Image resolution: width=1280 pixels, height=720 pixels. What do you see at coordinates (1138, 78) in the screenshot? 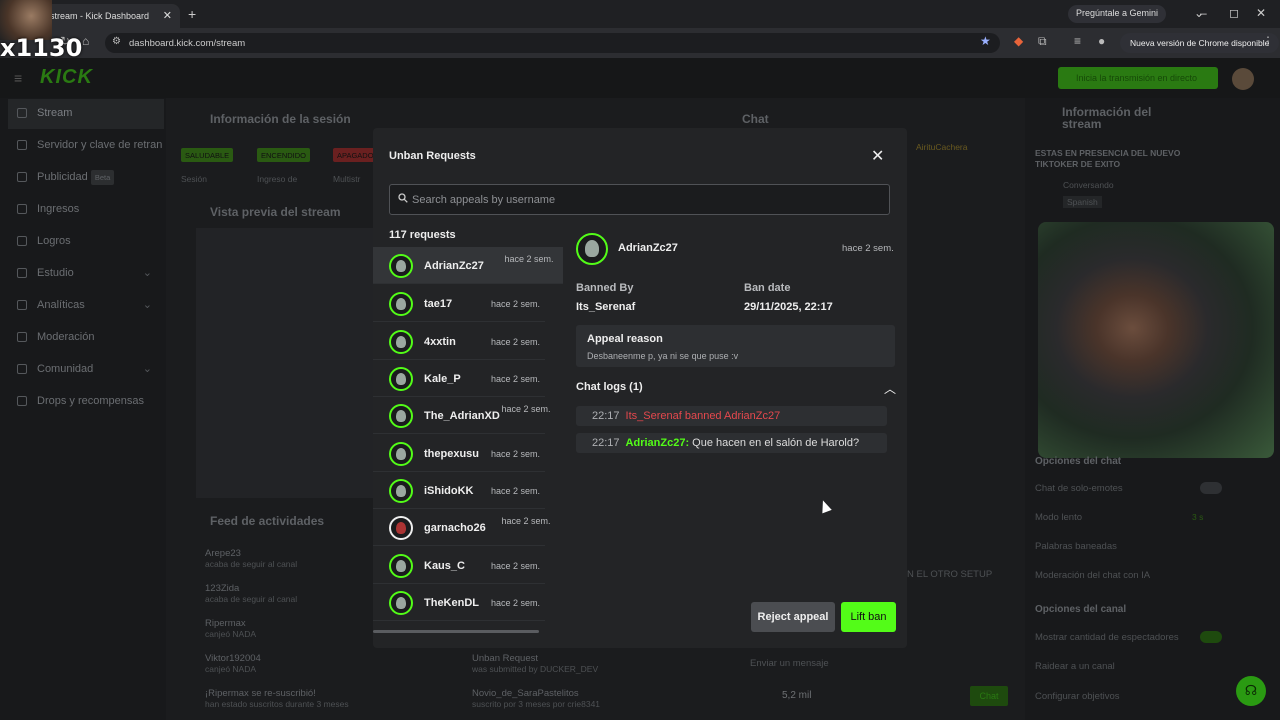
I see `go-live-button: Inicia la transmisión en directo` at bounding box center [1138, 78].